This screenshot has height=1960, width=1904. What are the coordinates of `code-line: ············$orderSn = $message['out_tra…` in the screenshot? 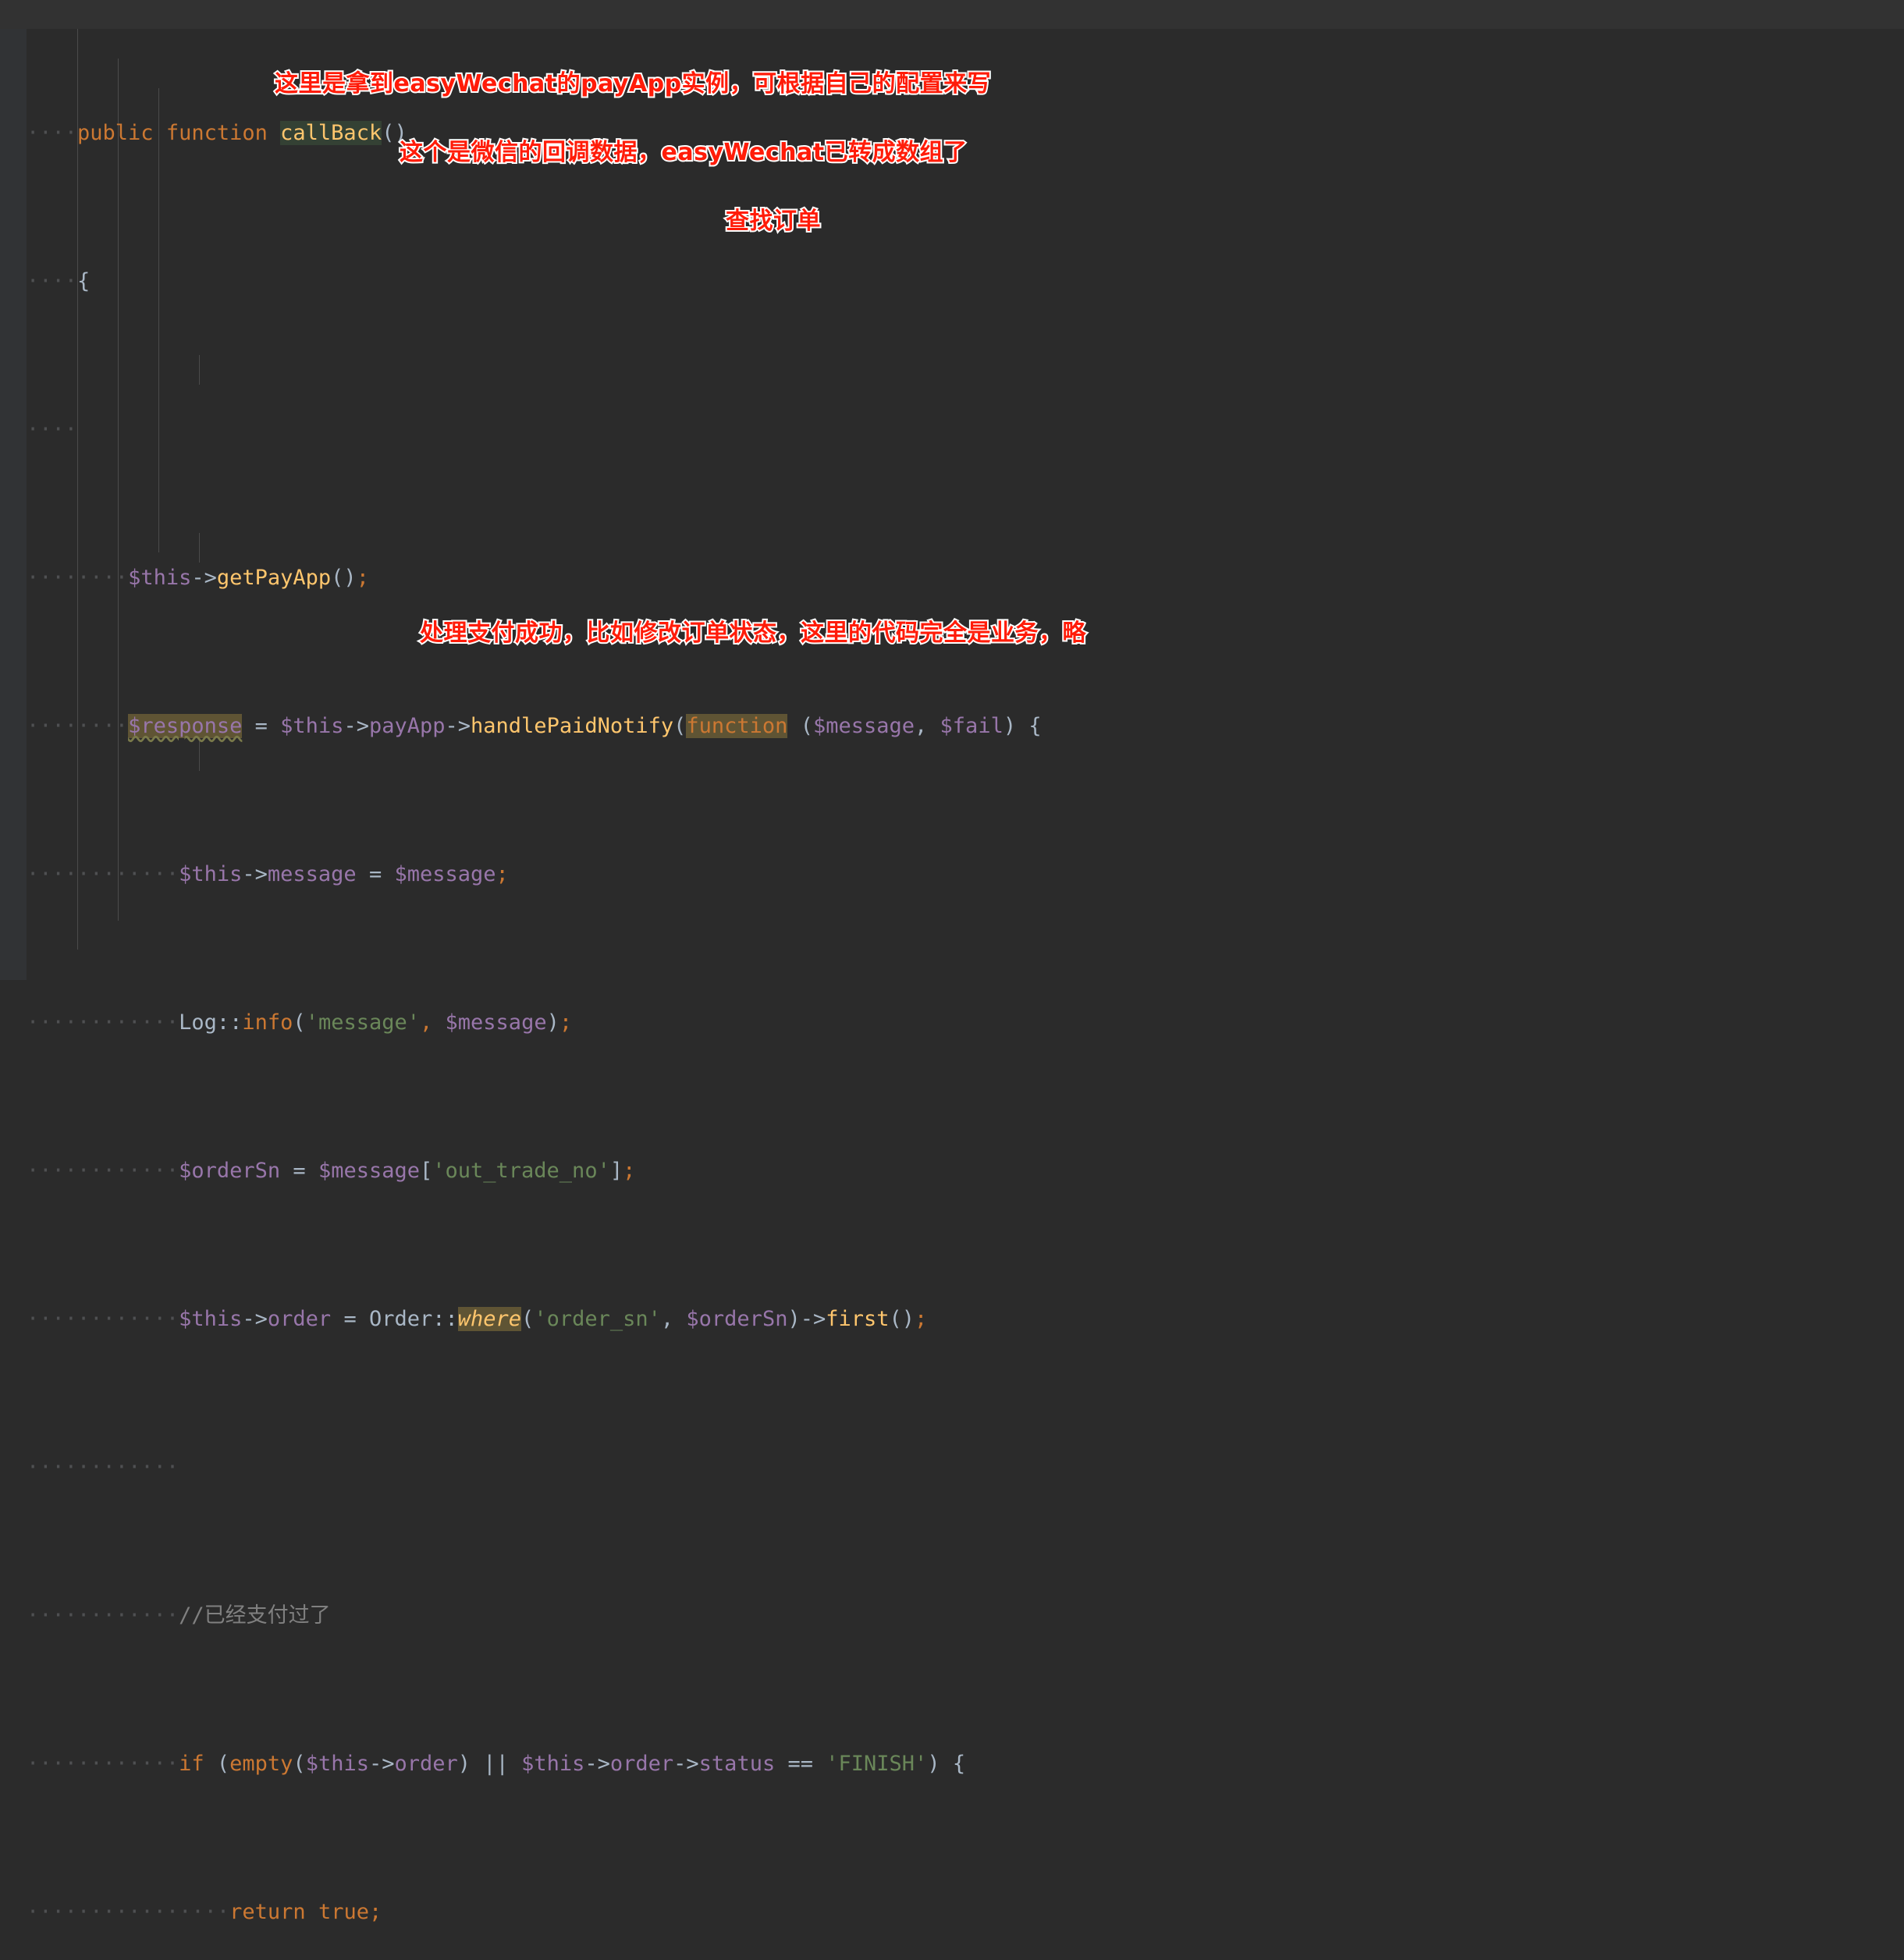 It's located at (952, 1171).